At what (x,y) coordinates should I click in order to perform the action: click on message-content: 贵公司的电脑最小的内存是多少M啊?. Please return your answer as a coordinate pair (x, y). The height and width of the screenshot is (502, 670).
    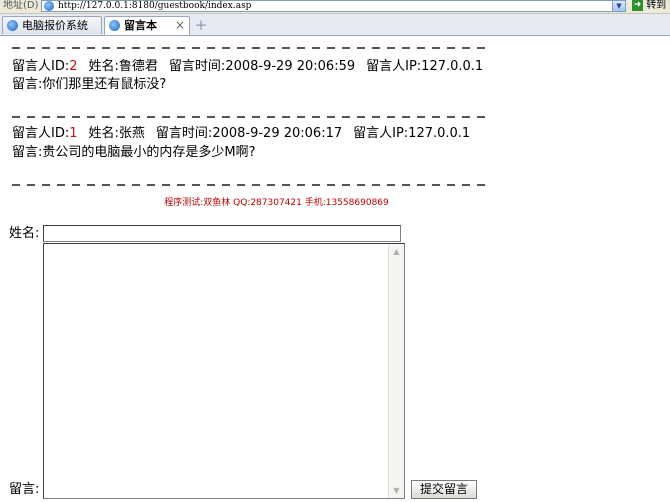
    Looking at the image, I should click on (149, 152).